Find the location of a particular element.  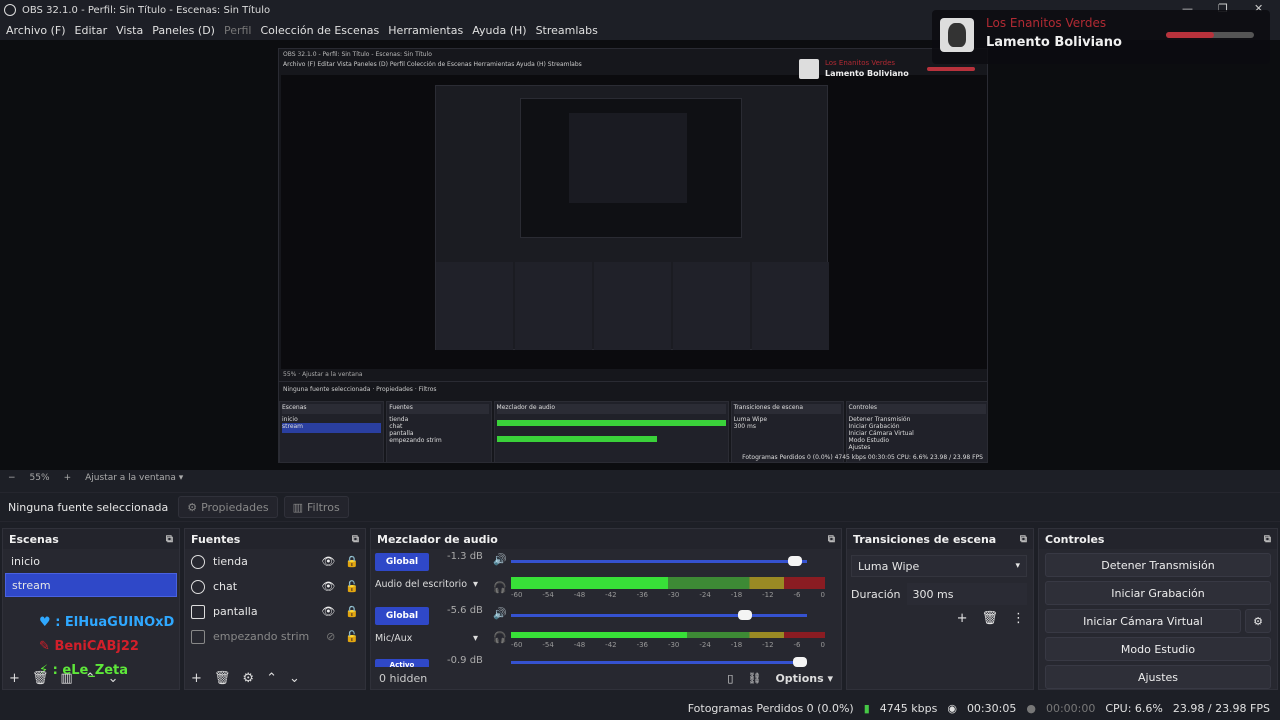

chat-overlay-user: ✎ BeniCABj22 is located at coordinates (89, 646).